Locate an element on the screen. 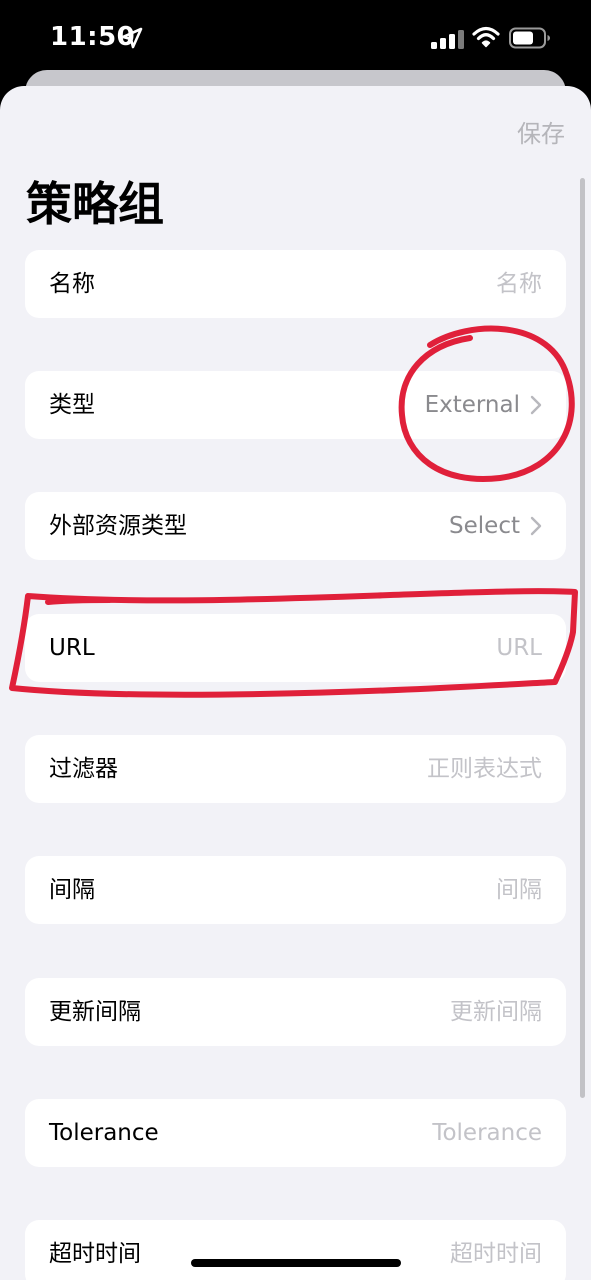 This screenshot has width=591, height=1280. update-interval-input: 更新间隔 is located at coordinates (496, 1012).